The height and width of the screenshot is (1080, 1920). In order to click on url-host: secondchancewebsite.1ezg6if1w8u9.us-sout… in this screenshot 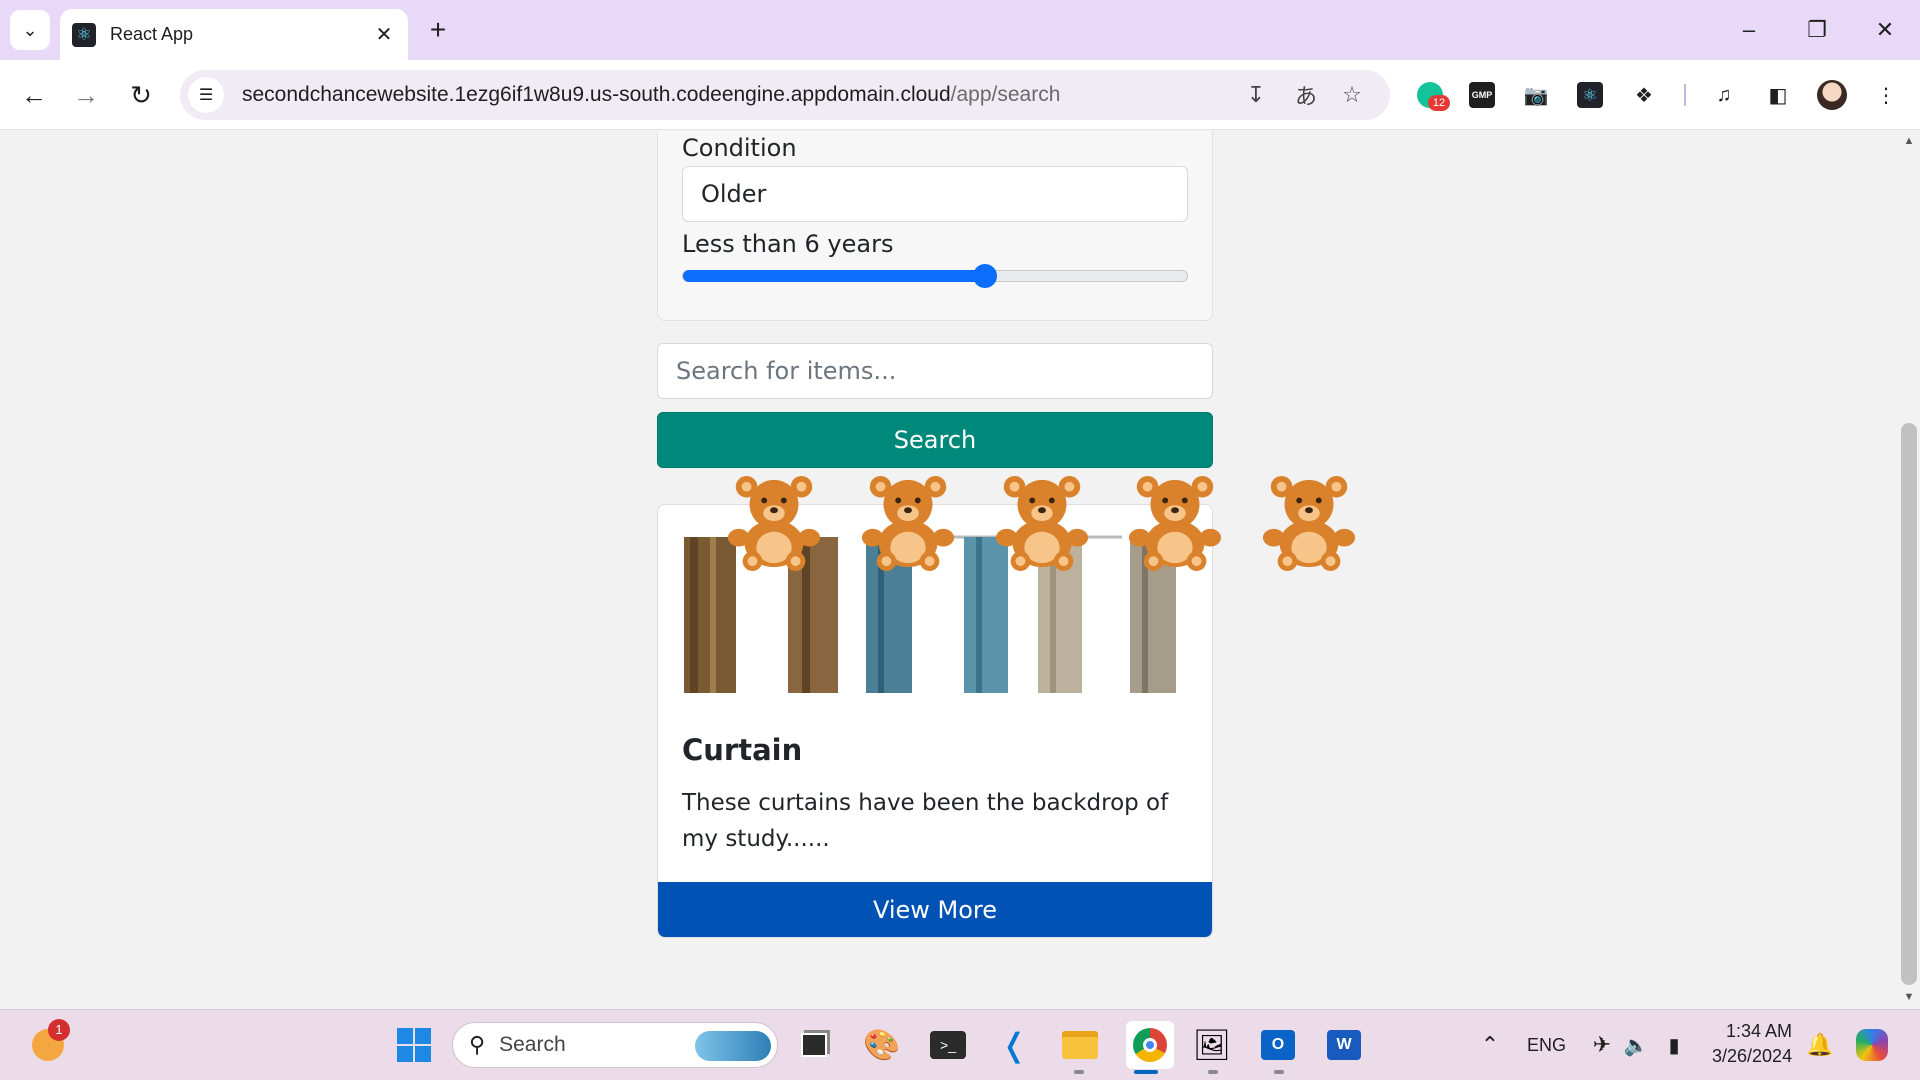, I will do `click(596, 94)`.